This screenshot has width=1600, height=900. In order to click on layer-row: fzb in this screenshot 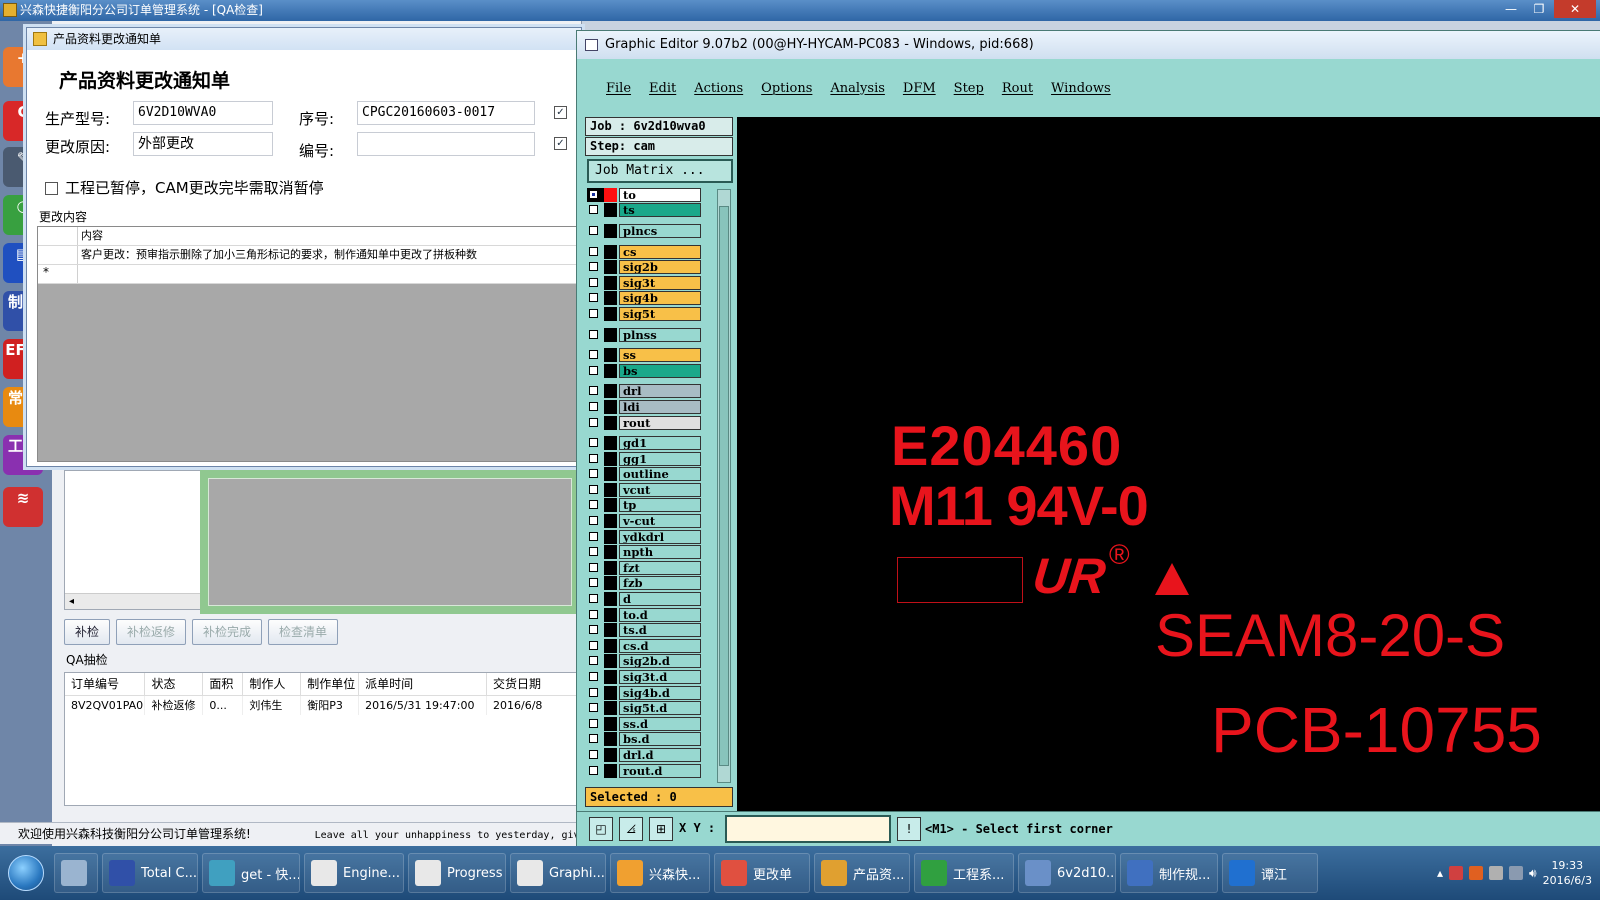, I will do `click(648, 584)`.